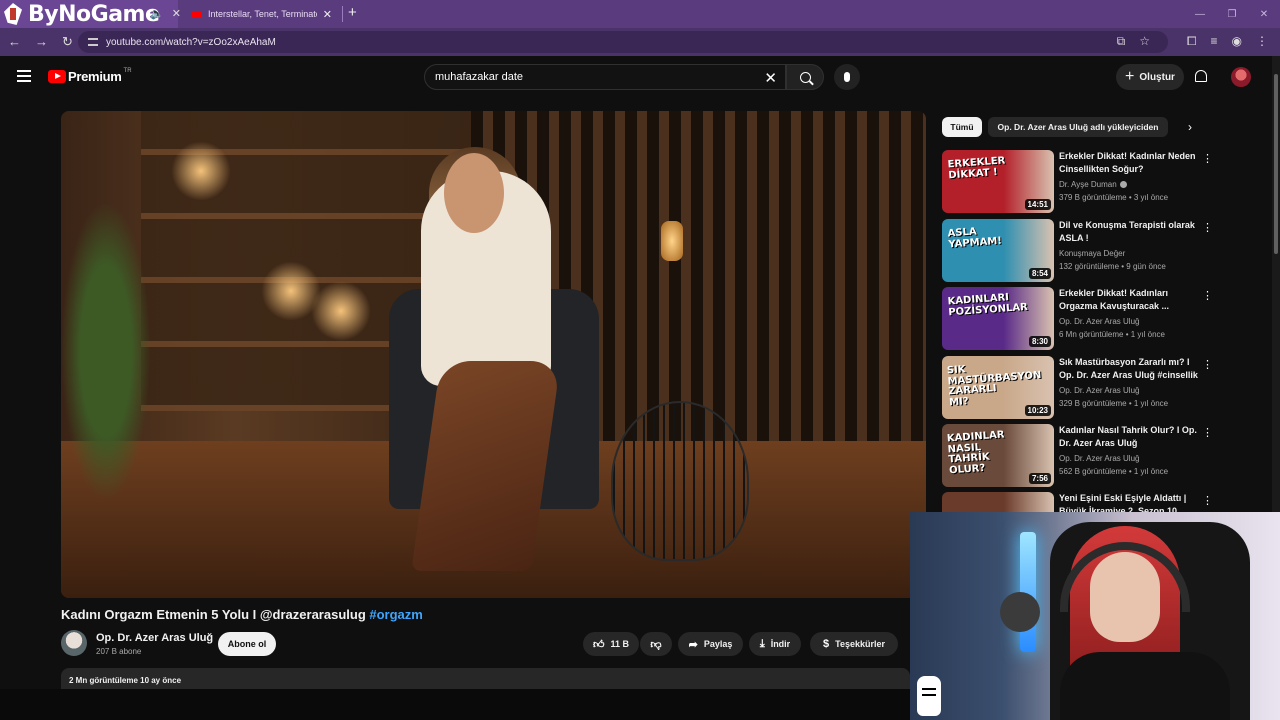  Describe the element at coordinates (24, 77) in the screenshot. I see `hamburger-menu-icon` at that location.